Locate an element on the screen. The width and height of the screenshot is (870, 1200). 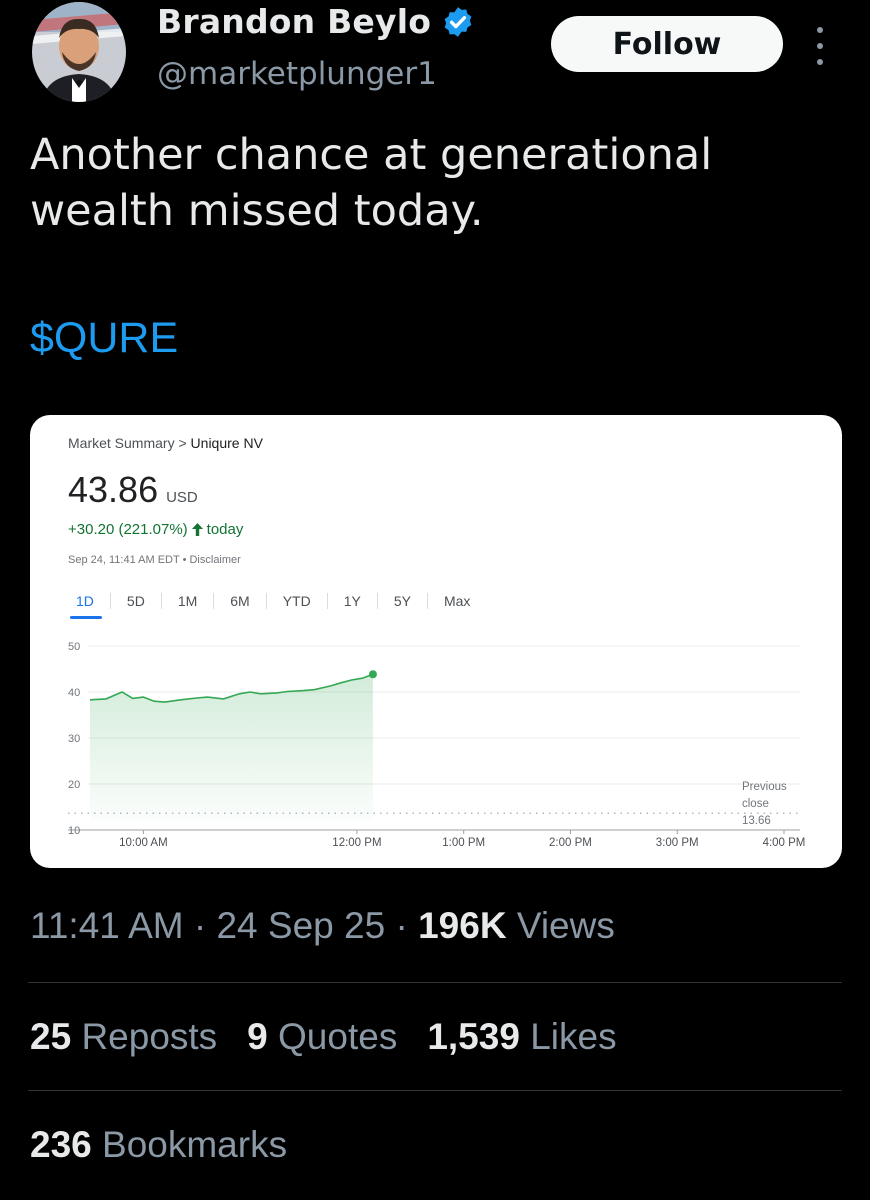
change-suffix: today is located at coordinates (225, 529).